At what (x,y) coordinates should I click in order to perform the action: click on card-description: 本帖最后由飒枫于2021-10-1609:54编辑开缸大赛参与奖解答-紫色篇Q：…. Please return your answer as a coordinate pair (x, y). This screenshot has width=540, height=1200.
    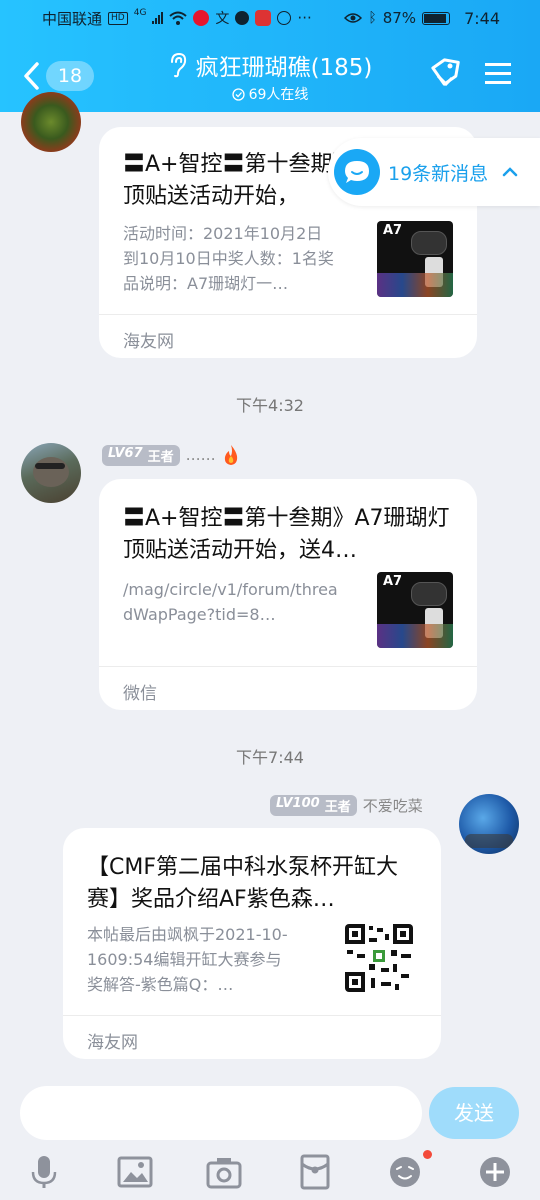
    Looking at the image, I should click on (187, 959).